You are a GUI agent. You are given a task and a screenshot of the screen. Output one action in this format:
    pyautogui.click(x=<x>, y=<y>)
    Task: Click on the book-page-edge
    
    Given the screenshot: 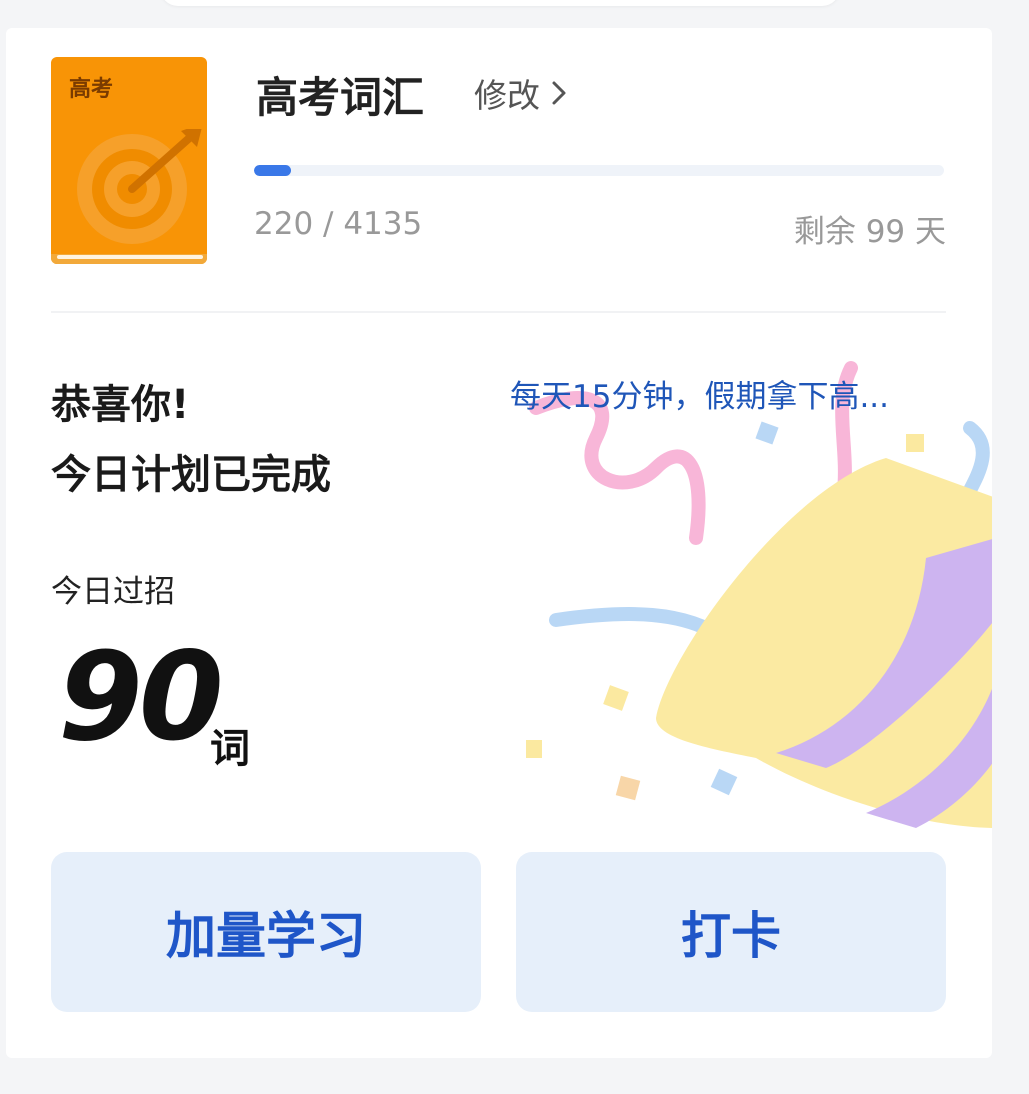 What is the action you would take?
    pyautogui.click(x=129, y=259)
    